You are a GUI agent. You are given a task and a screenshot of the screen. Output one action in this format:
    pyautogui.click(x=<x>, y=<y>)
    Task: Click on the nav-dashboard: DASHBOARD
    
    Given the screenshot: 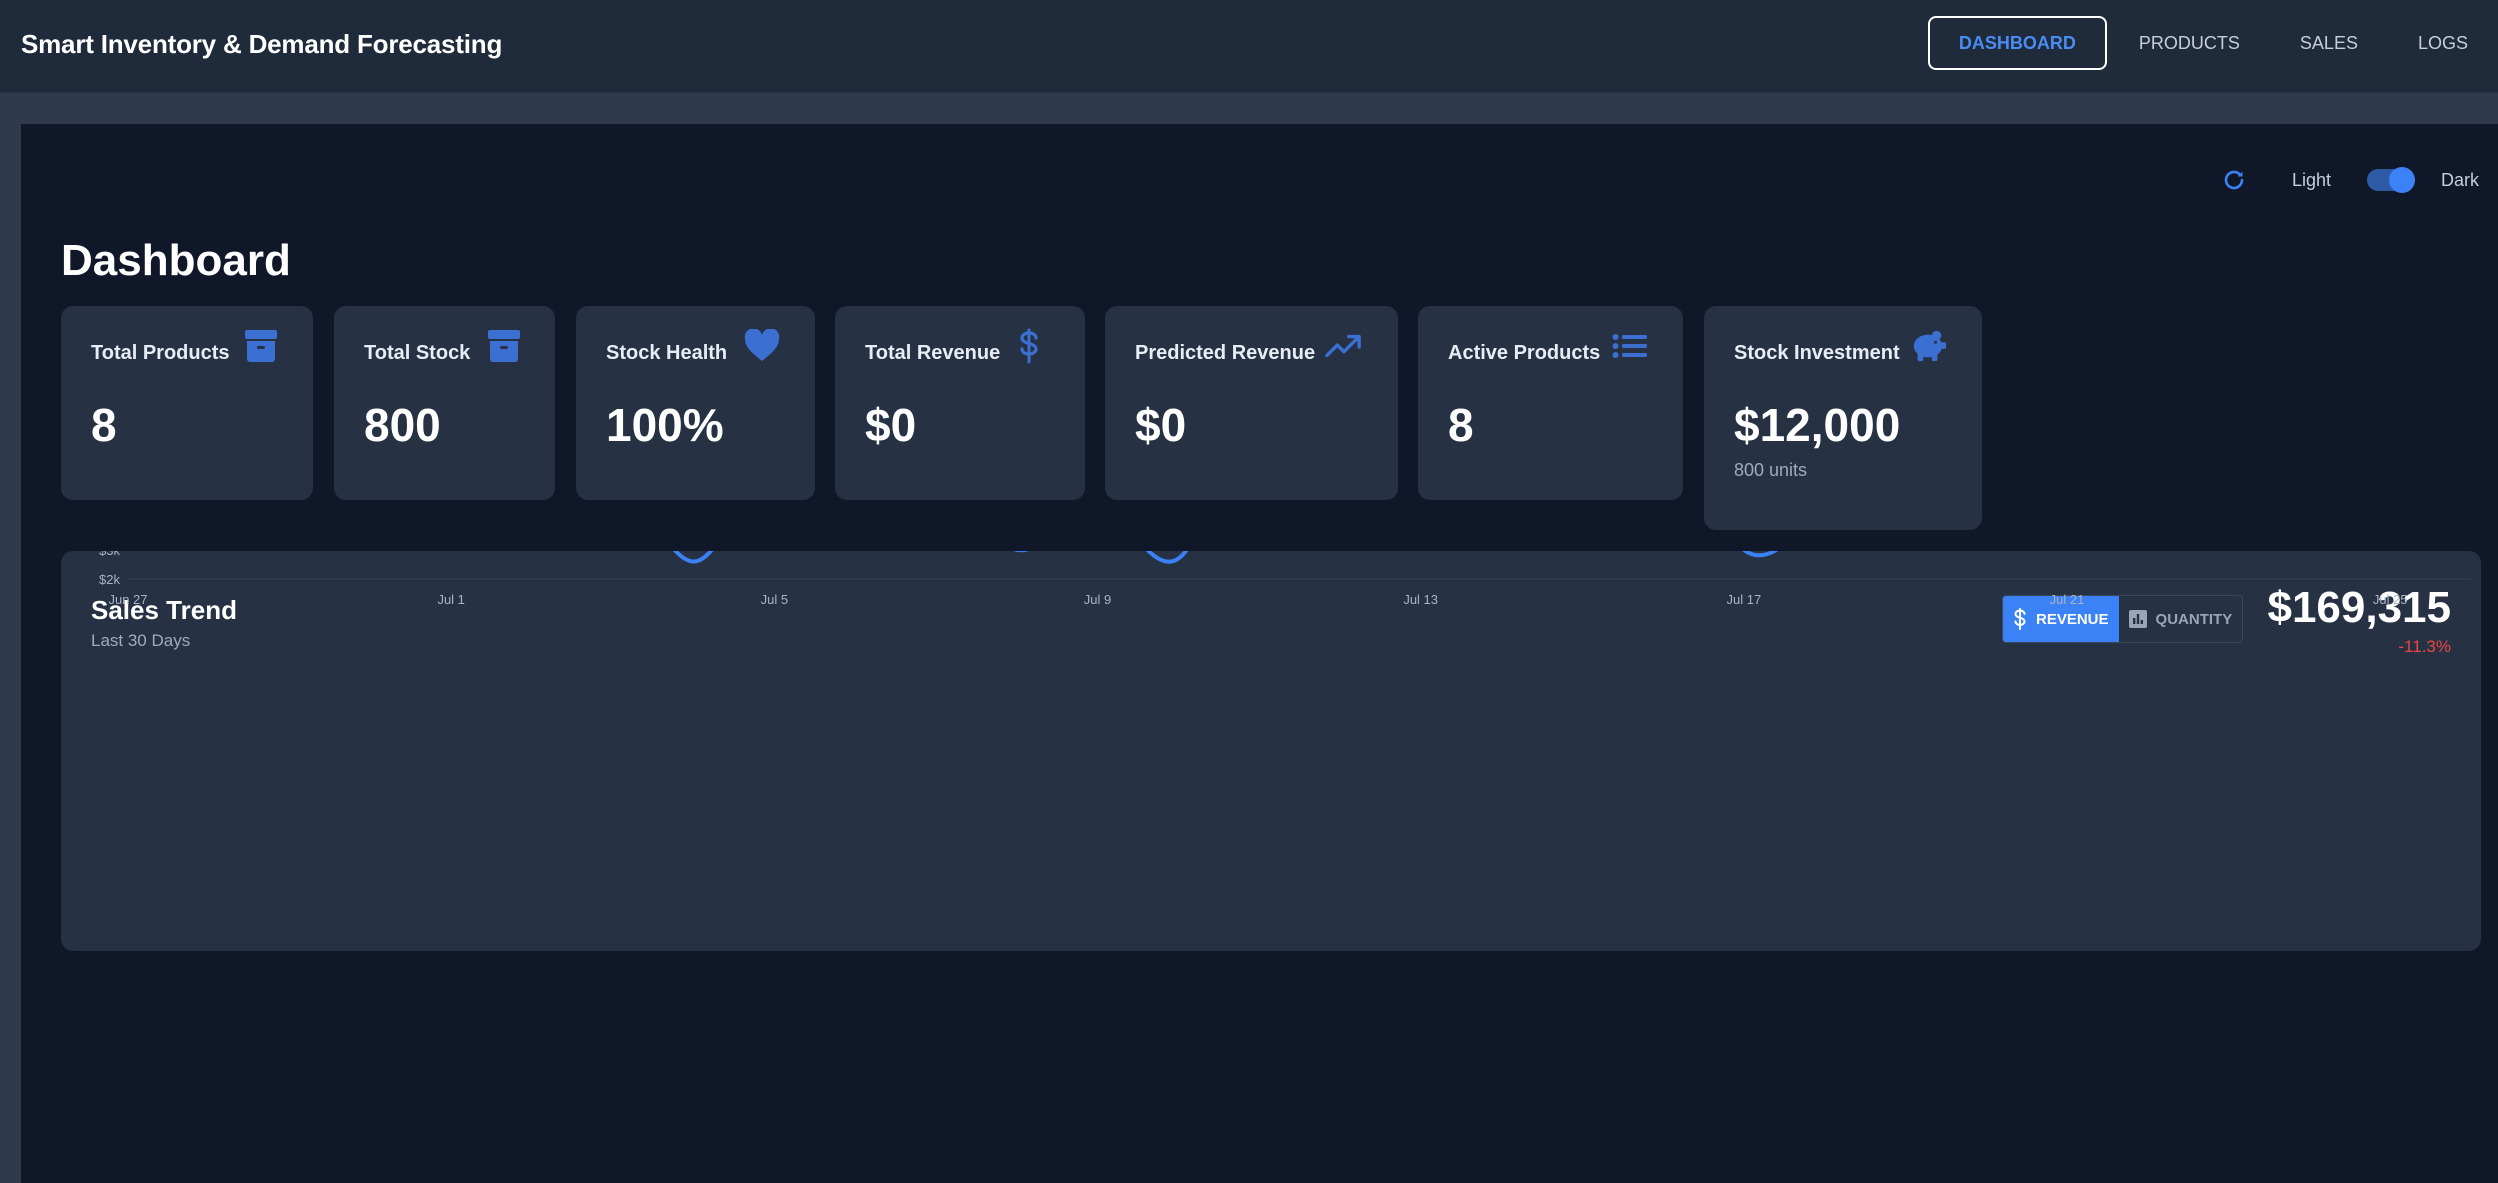 What is the action you would take?
    pyautogui.click(x=2017, y=43)
    